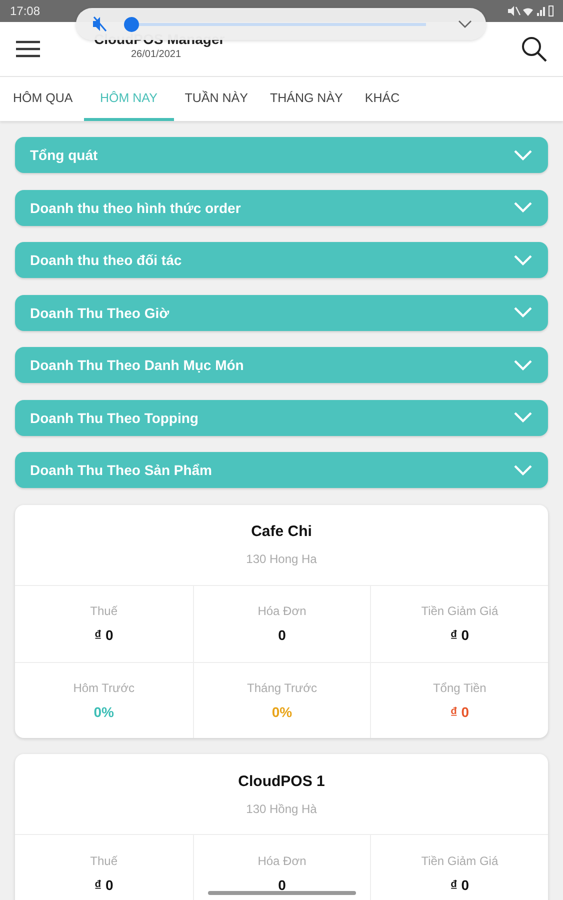 The height and width of the screenshot is (900, 563). What do you see at coordinates (43, 99) in the screenshot?
I see `tab: HÔM QUA` at bounding box center [43, 99].